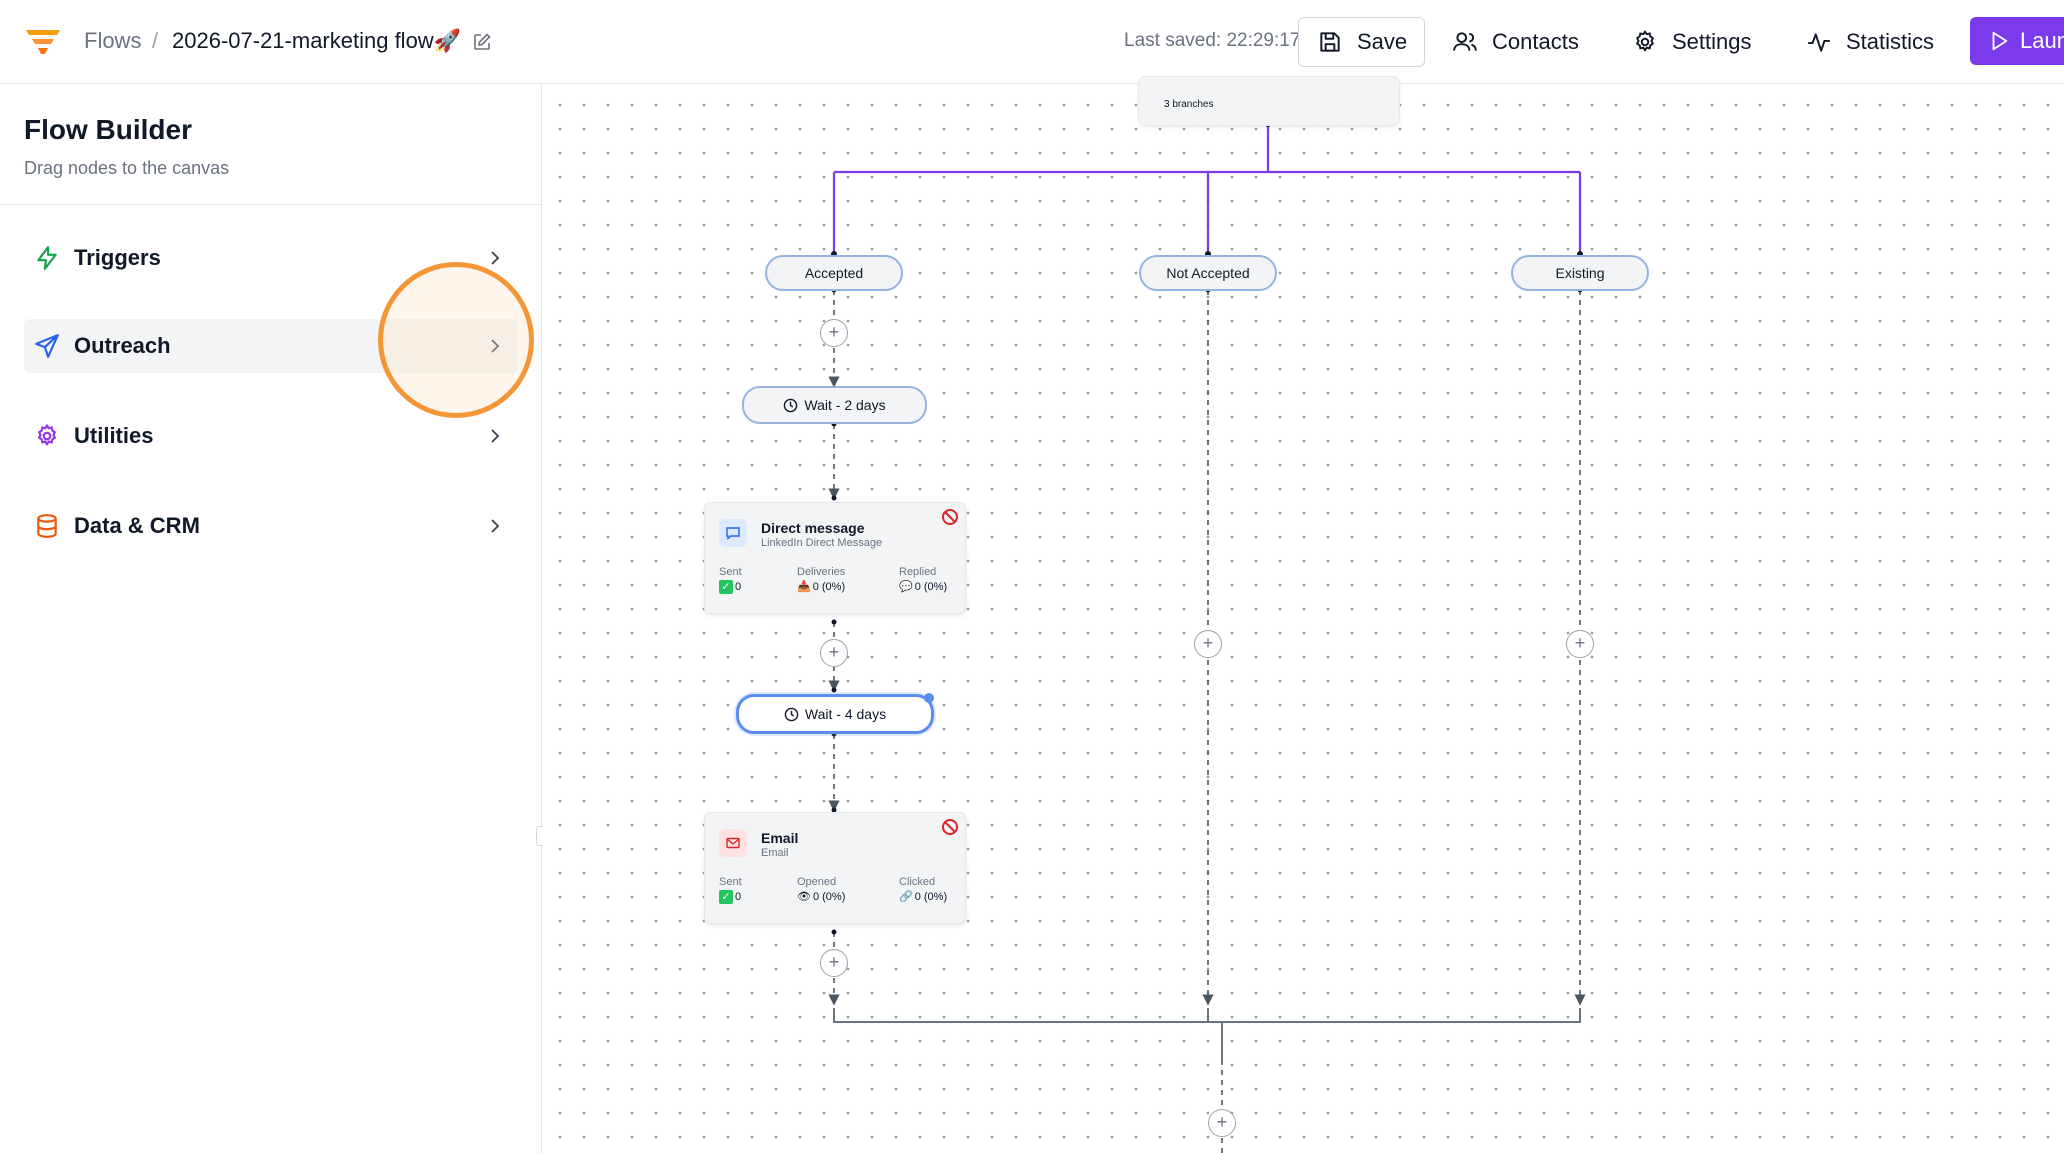  I want to click on branch-count-label: 3 branches, so click(1189, 104).